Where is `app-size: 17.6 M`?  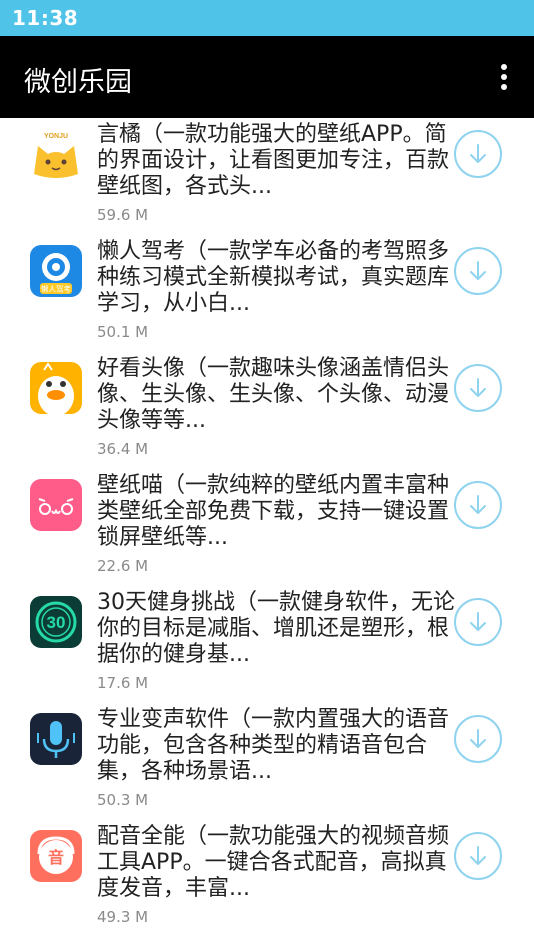 app-size: 17.6 M is located at coordinates (123, 683).